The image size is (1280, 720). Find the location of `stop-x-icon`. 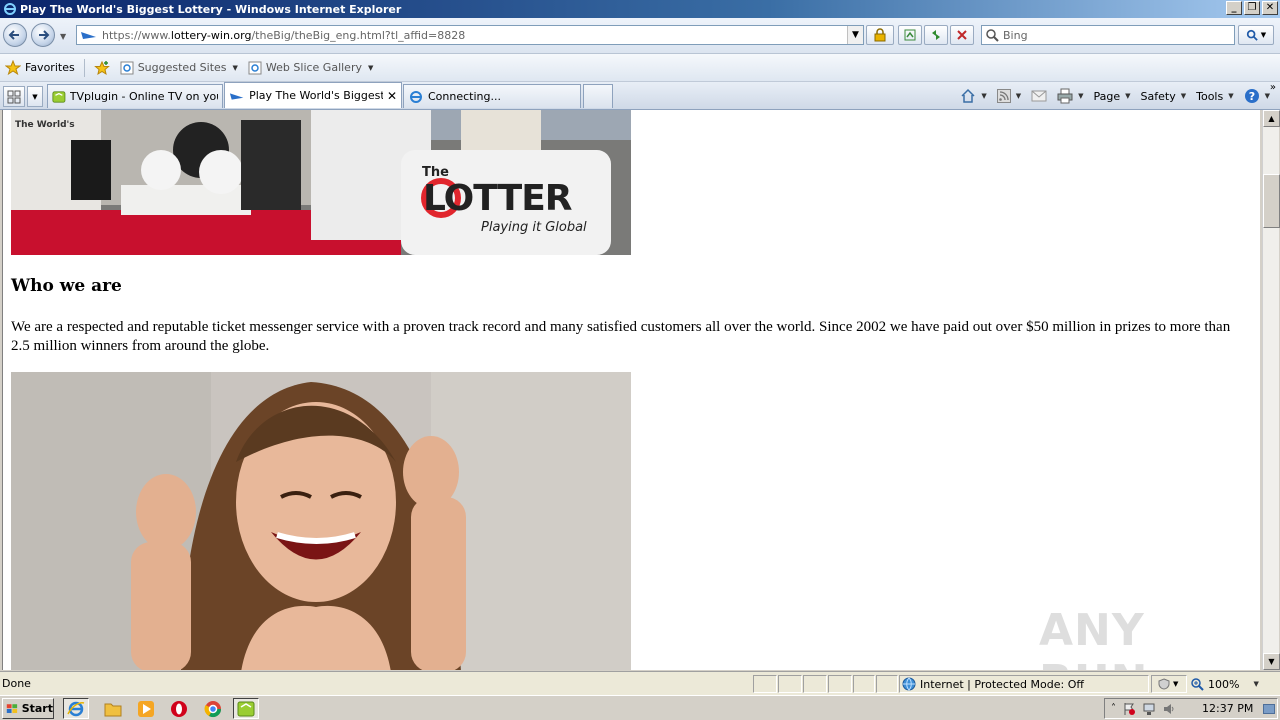

stop-x-icon is located at coordinates (962, 35).